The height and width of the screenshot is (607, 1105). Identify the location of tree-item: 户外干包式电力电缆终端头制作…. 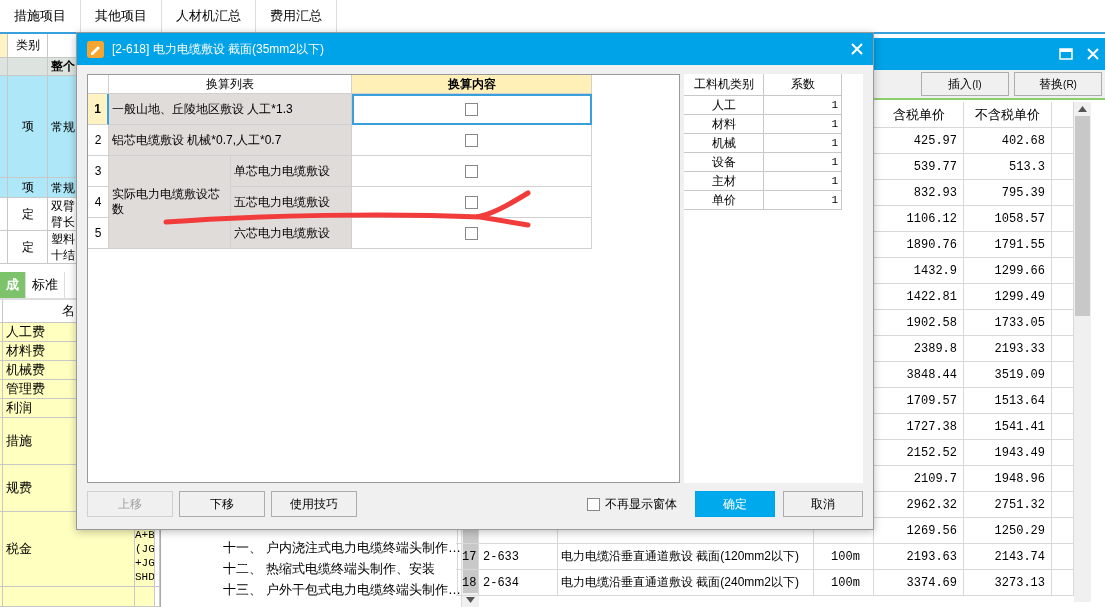
(363, 589).